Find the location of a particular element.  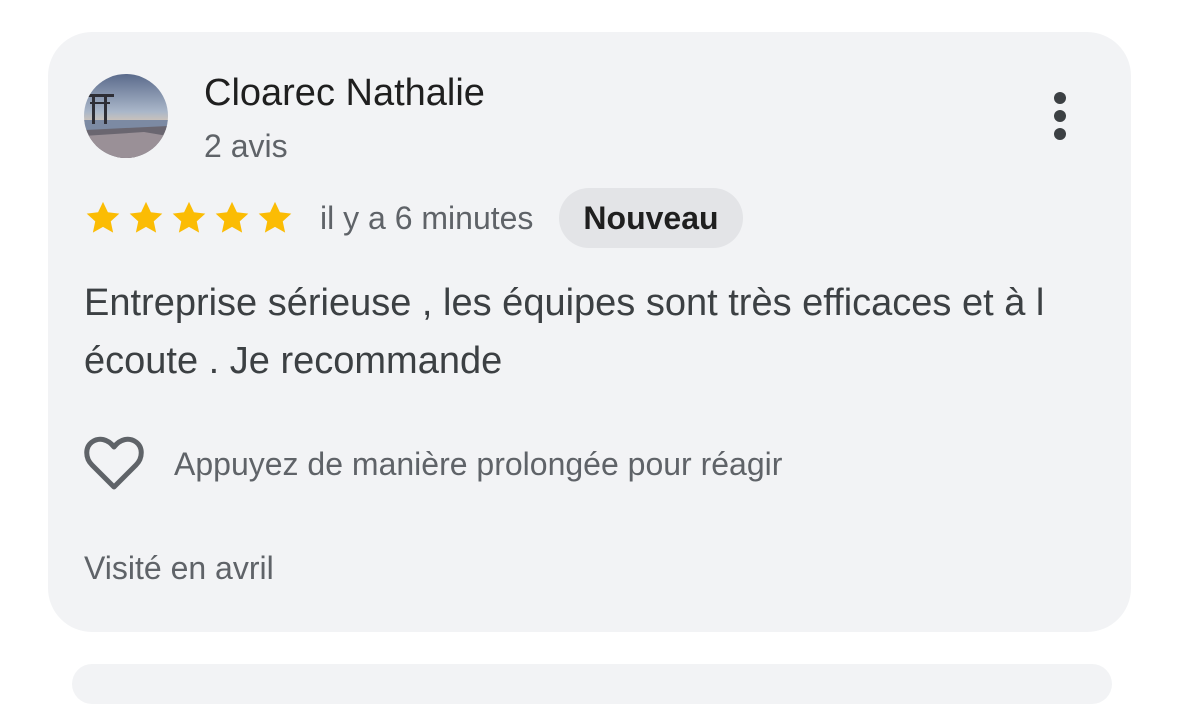

author-review-count: 2 avis is located at coordinates (246, 146).